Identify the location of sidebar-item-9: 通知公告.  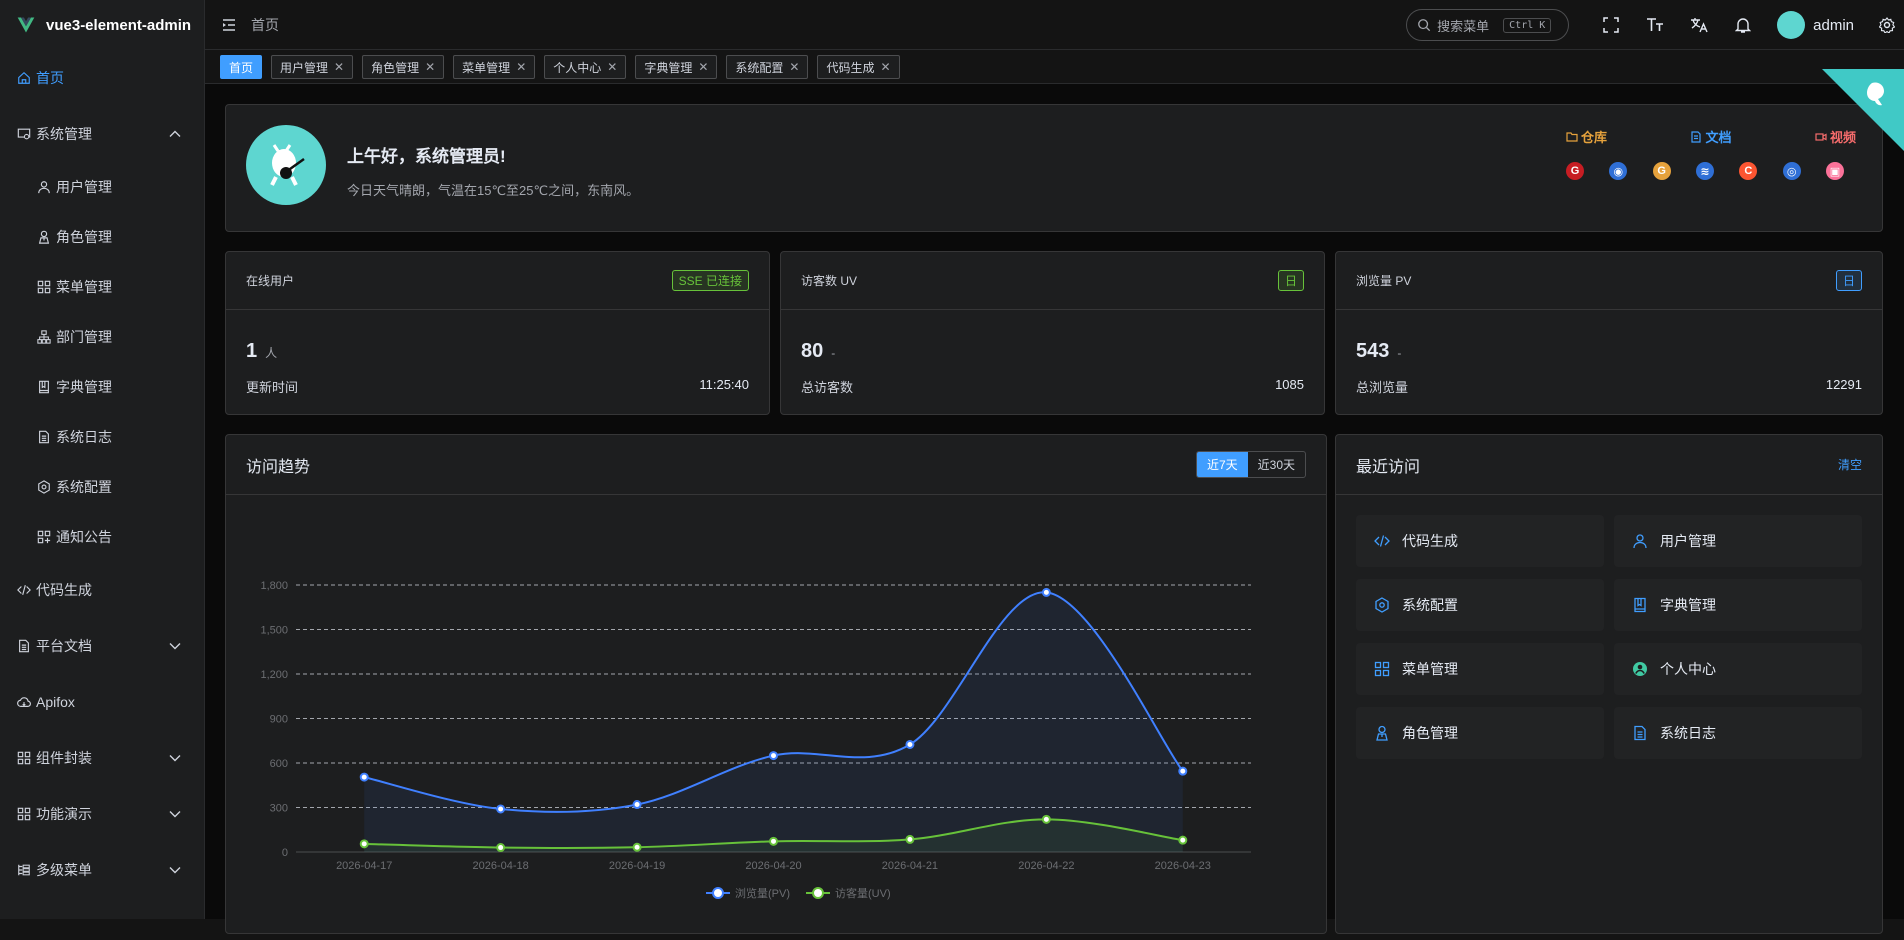
(102, 537).